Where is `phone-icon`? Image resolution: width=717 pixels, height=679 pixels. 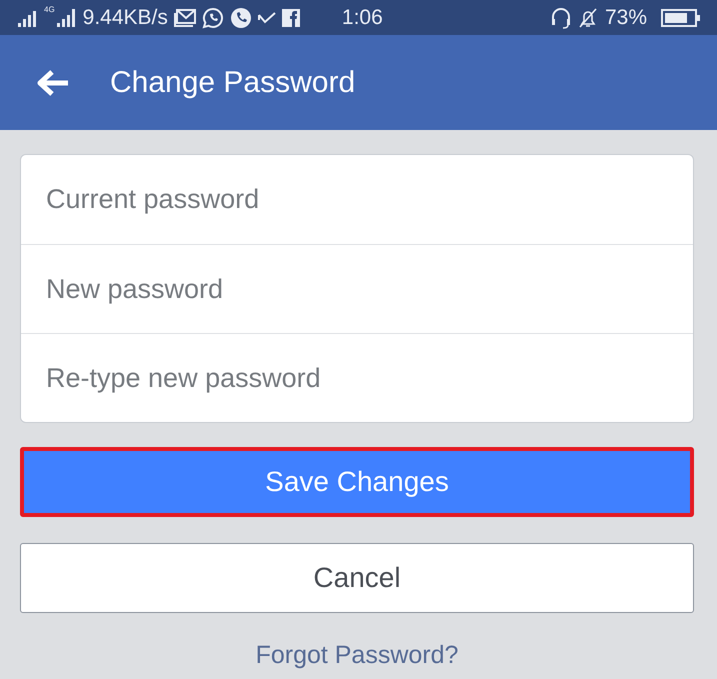 phone-icon is located at coordinates (241, 17).